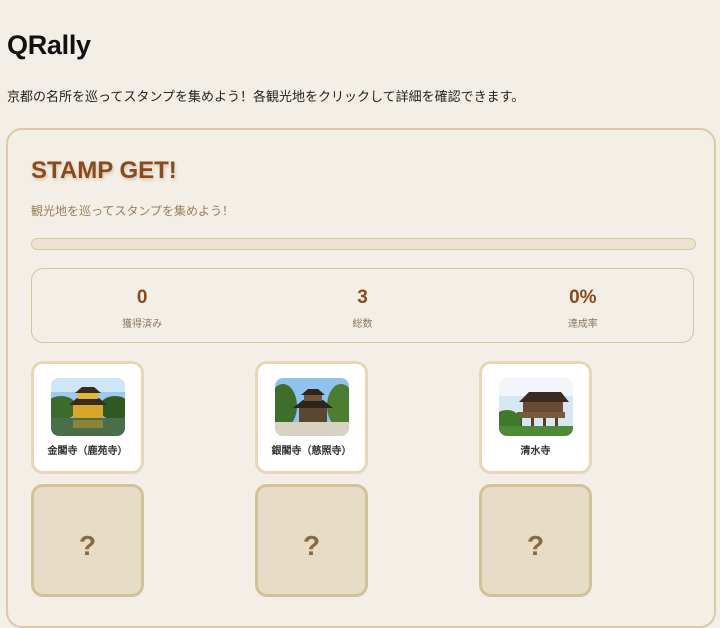 The image size is (720, 628). I want to click on spot-name: 清水寺, so click(535, 451).